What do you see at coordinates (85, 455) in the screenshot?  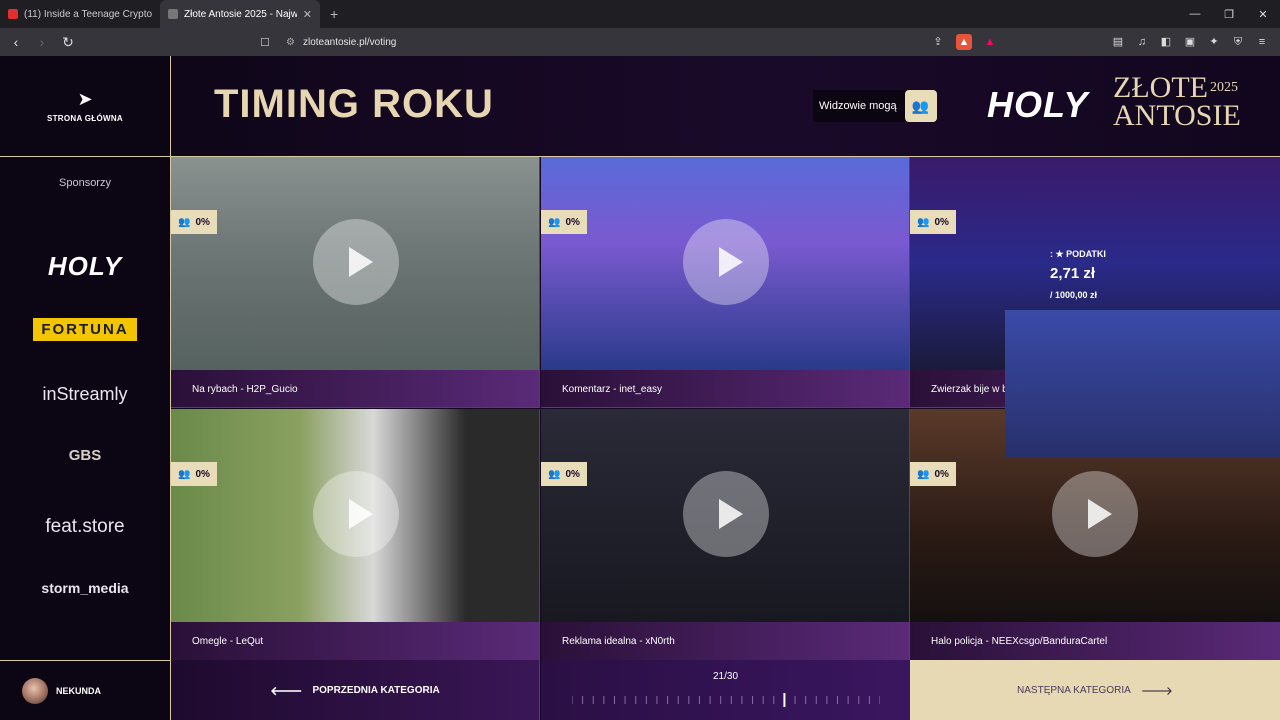 I see `sponsor-gbs-logo: GBS` at bounding box center [85, 455].